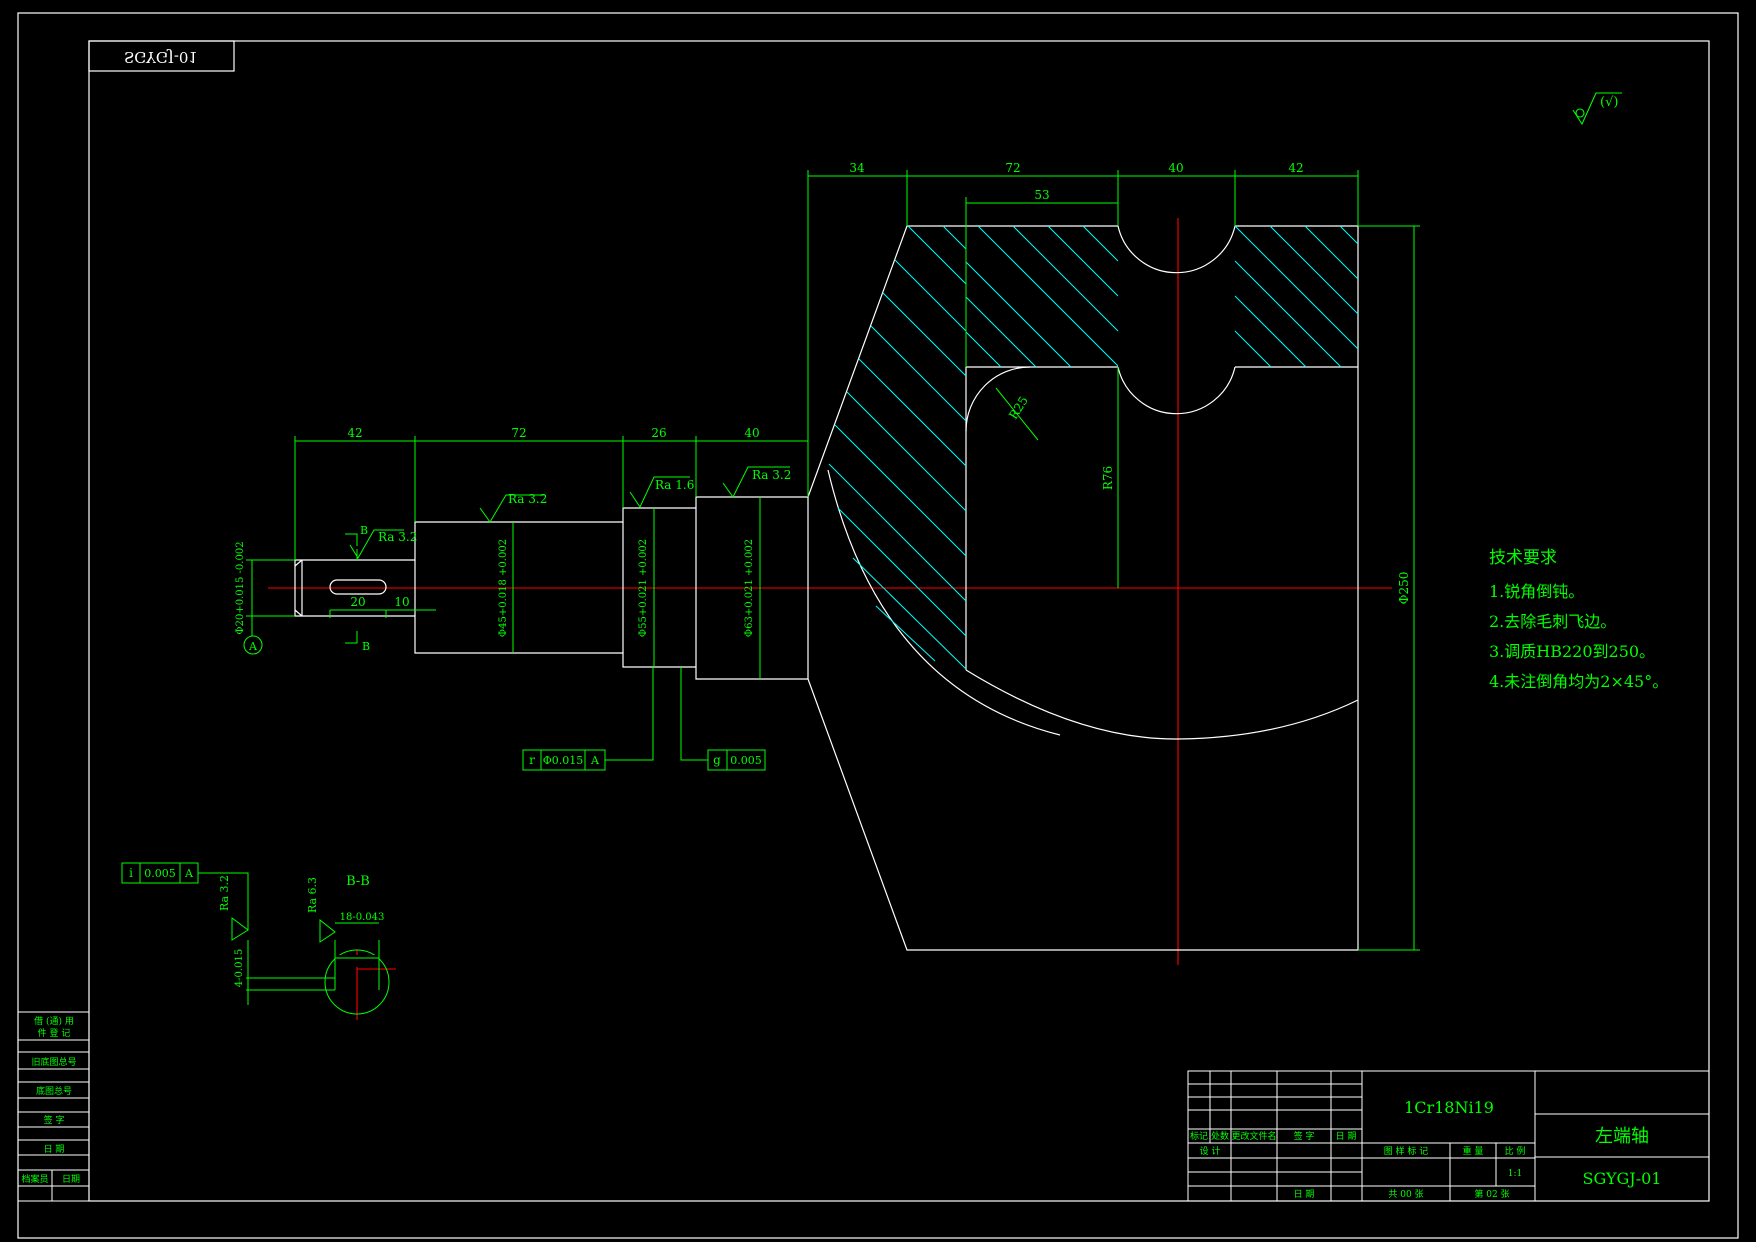 The width and height of the screenshot is (1756, 1242). I want to click on side-label-6: 日 期, so click(54, 1149).